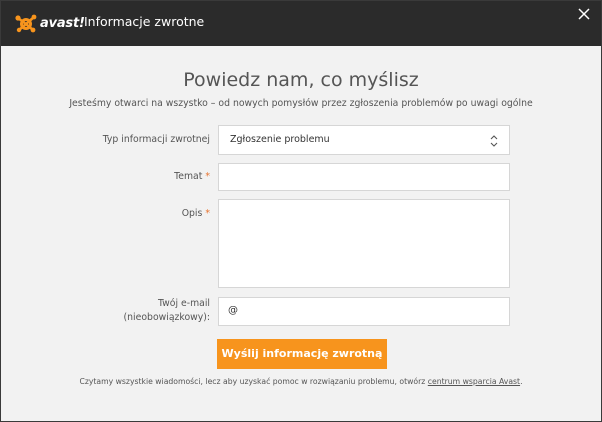 The width and height of the screenshot is (602, 422). What do you see at coordinates (364, 243) in the screenshot?
I see `description-textarea` at bounding box center [364, 243].